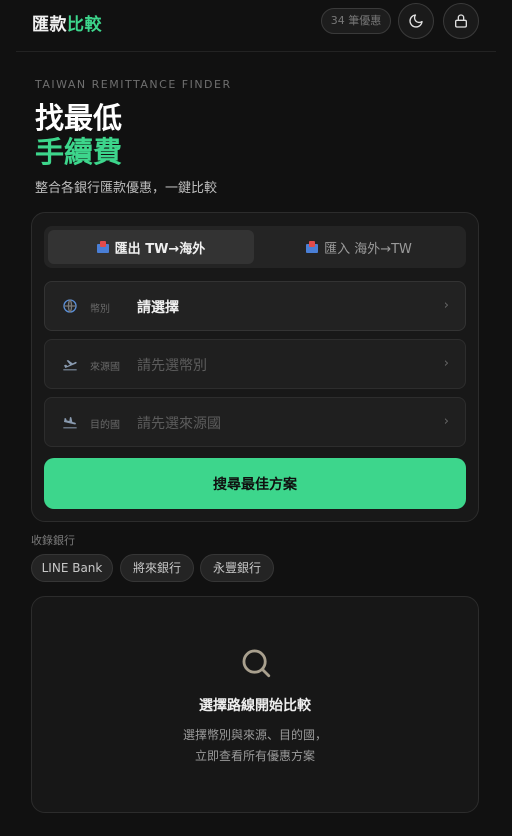  I want to click on banks-label: 收錄銀行, so click(53, 540).